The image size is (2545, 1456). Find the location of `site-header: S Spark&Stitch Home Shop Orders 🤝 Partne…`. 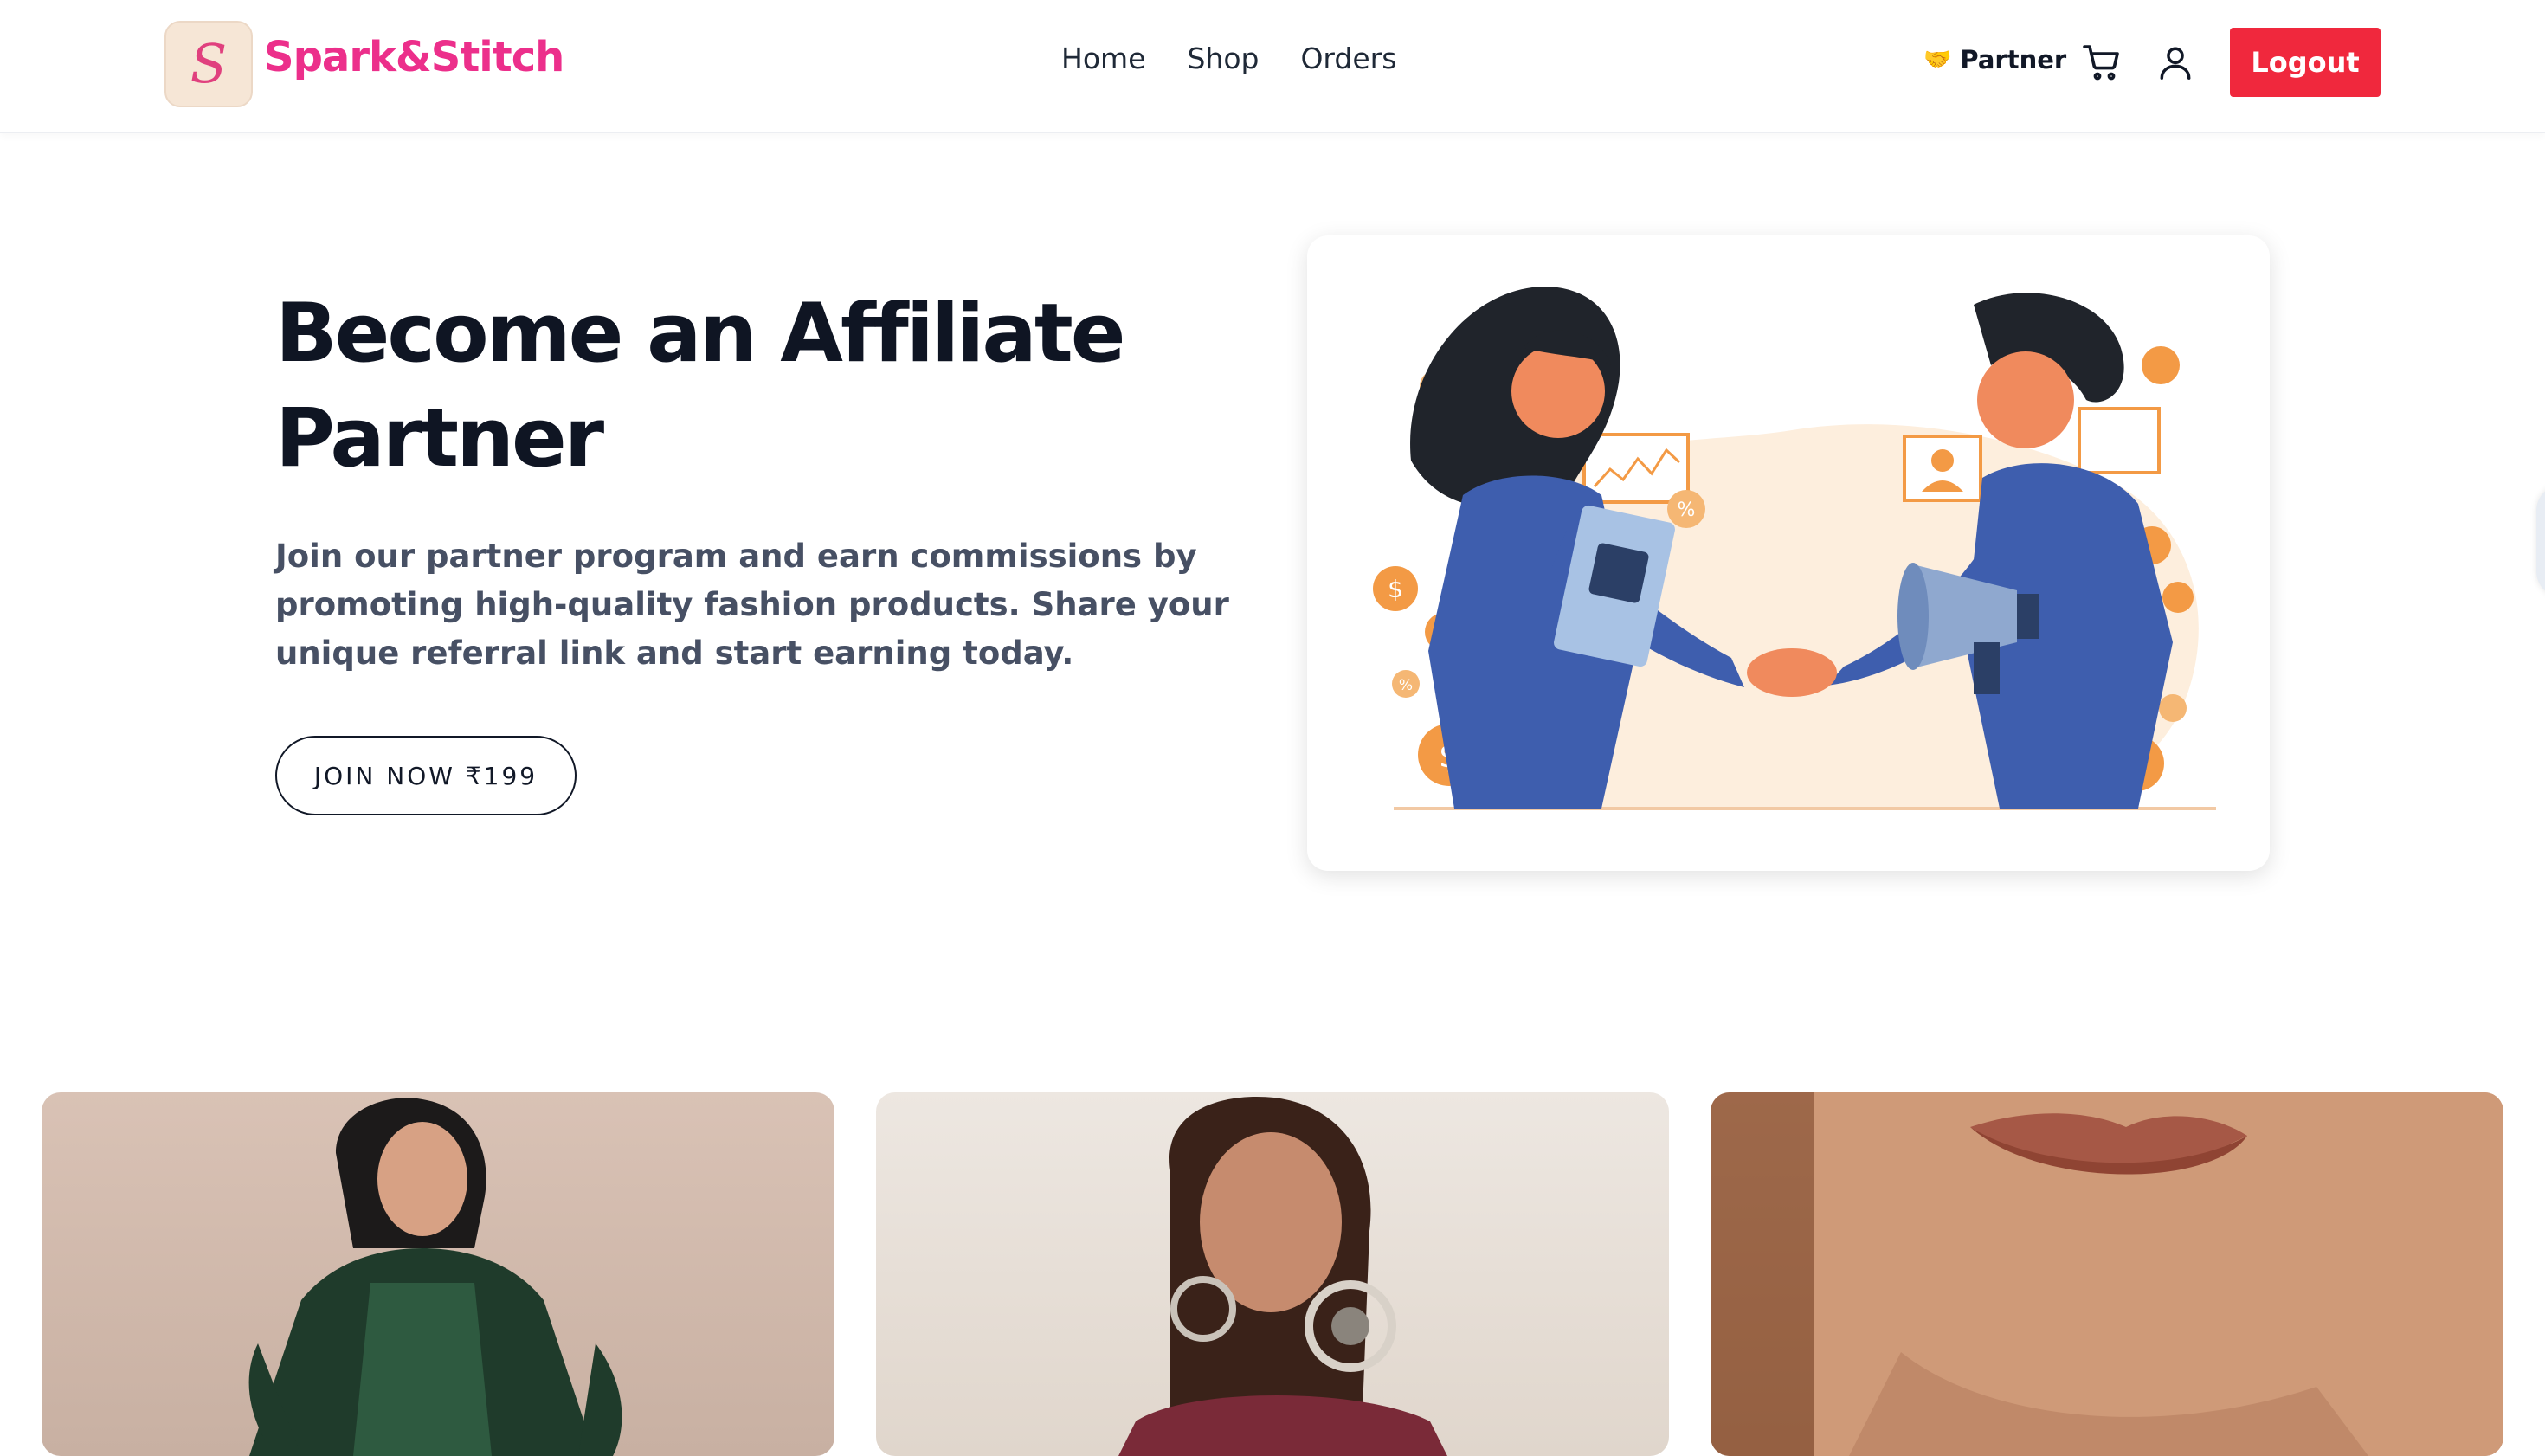

site-header: S Spark&Stitch Home Shop Orders 🤝 Partne… is located at coordinates (1273, 66).